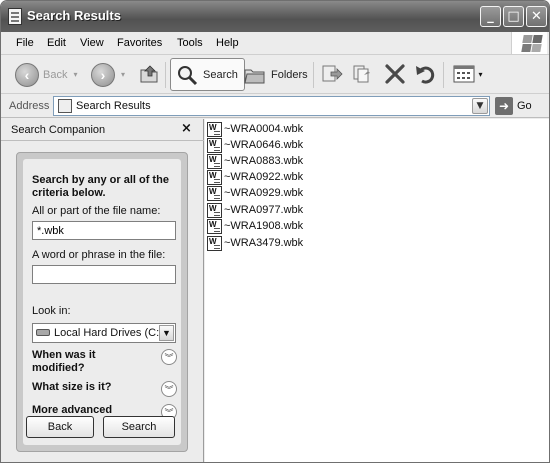  I want to click on window-title: Search Results, so click(74, 15).